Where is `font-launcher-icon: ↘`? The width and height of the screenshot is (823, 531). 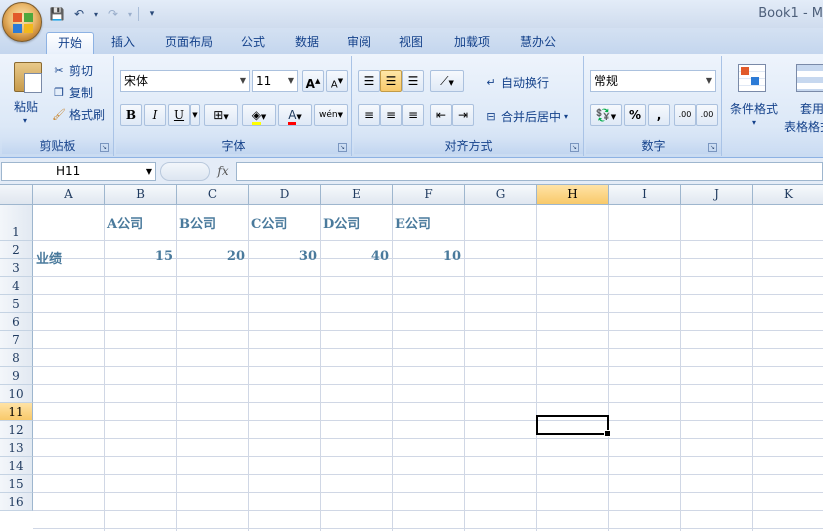 font-launcher-icon: ↘ is located at coordinates (342, 147).